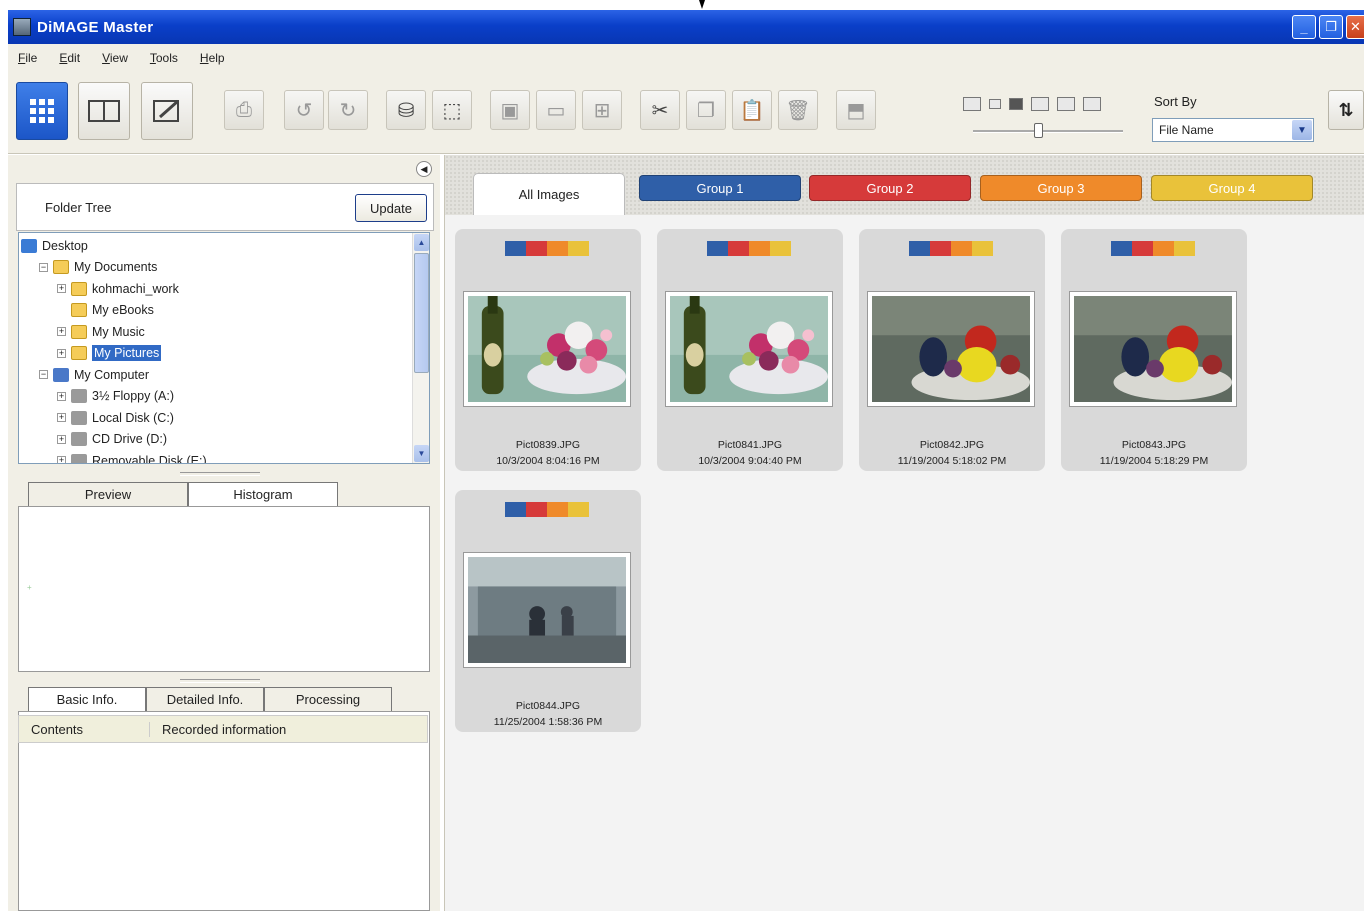 Image resolution: width=1364 pixels, height=911 pixels. Describe the element at coordinates (1331, 27) in the screenshot. I see `maximize-button: ❐` at that location.